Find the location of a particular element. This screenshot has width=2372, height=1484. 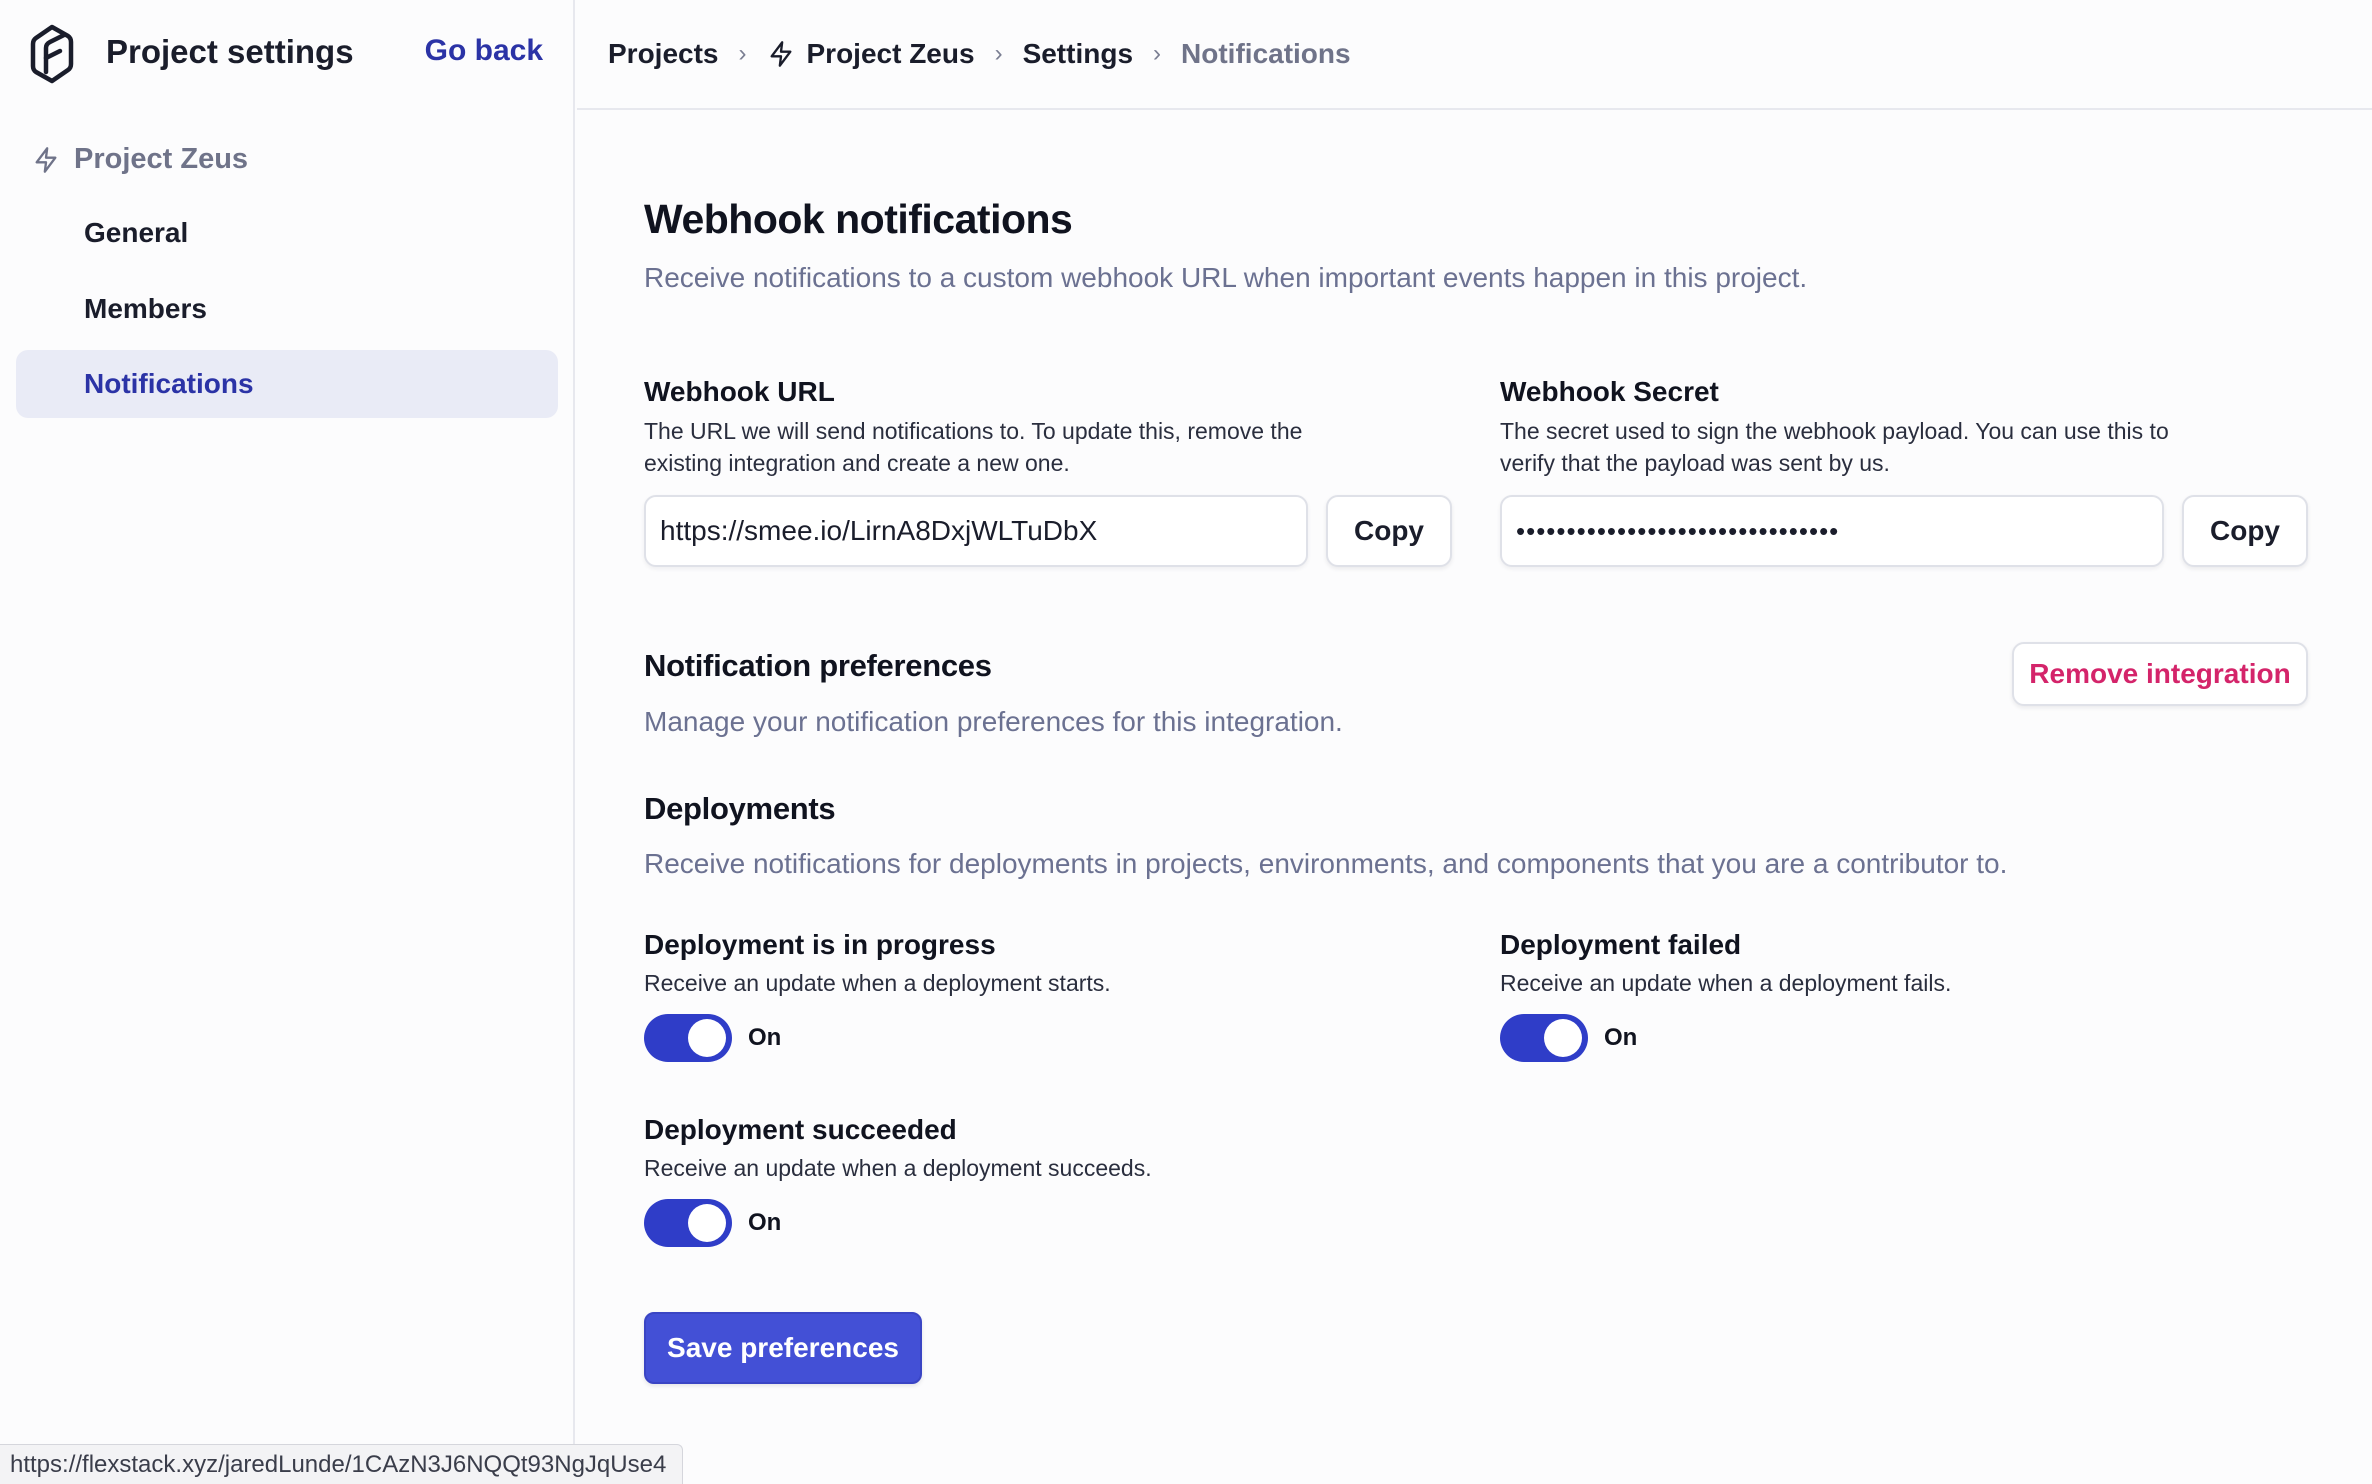

breadcrumb-label: Notifications is located at coordinates (1266, 53).